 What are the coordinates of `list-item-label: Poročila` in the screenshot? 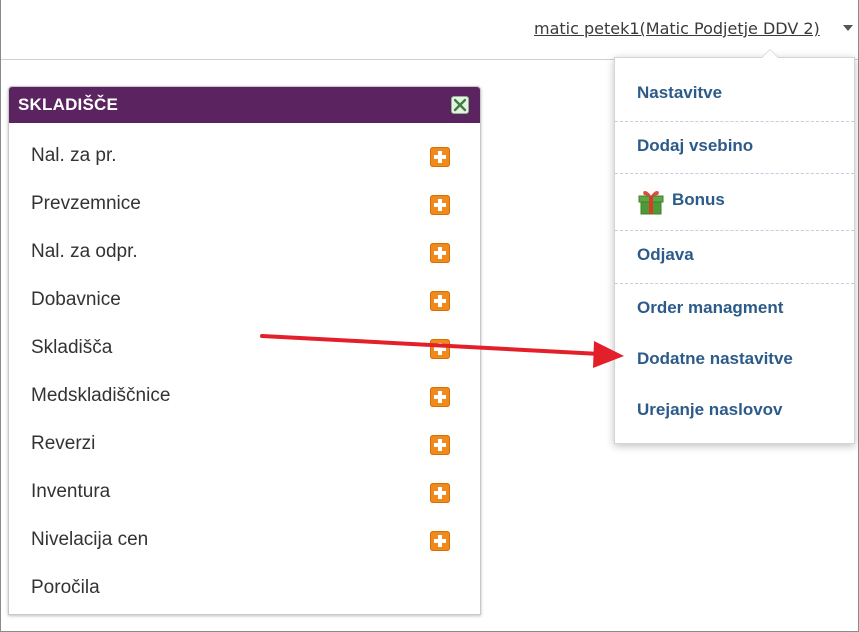 It's located at (65, 587).